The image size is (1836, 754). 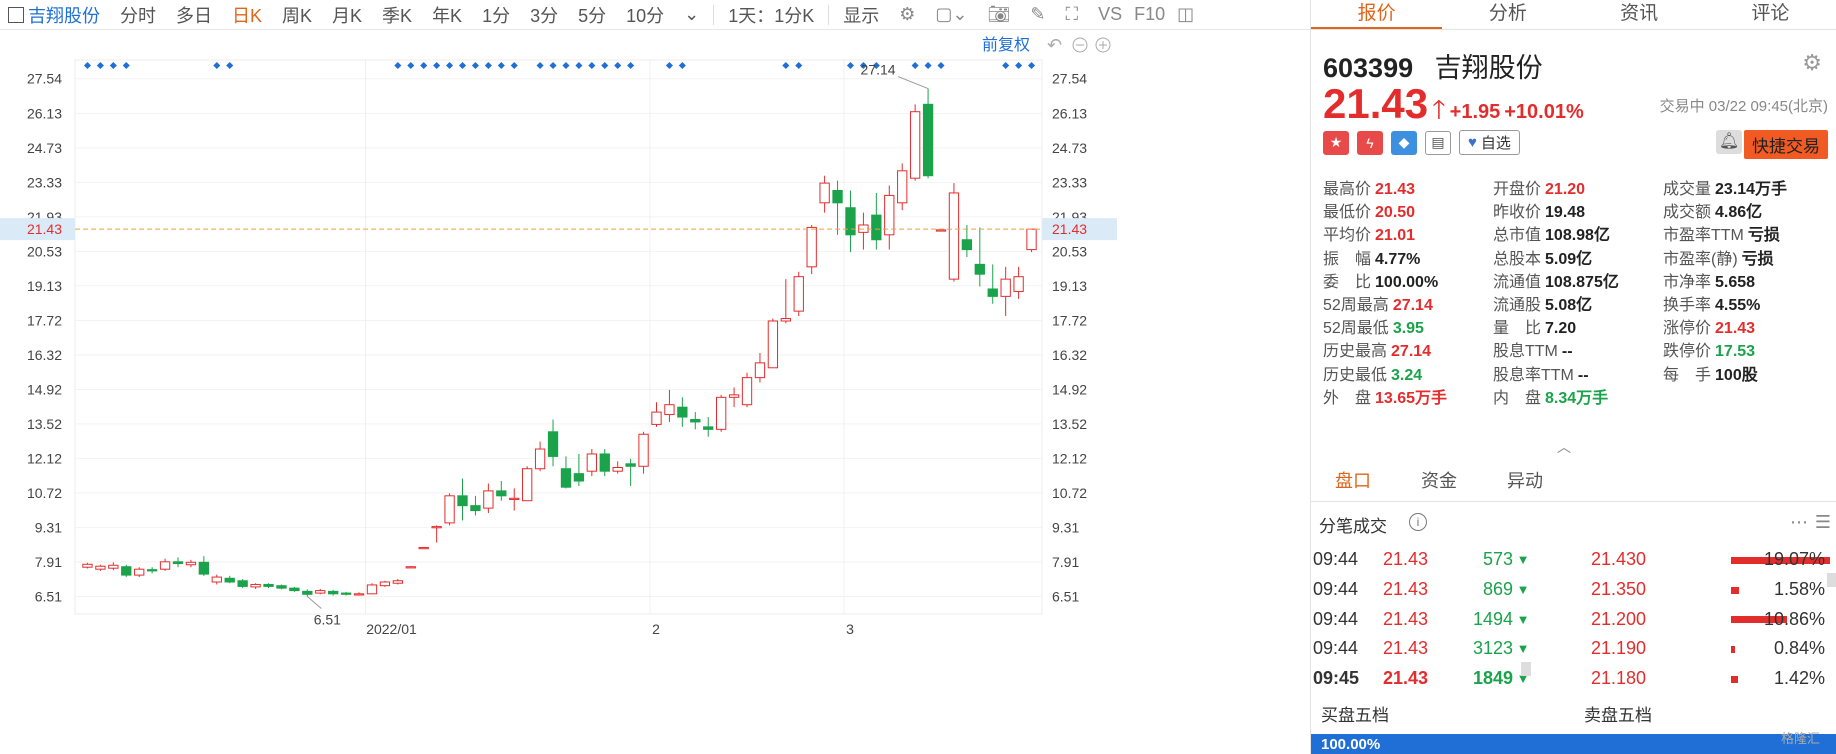 What do you see at coordinates (138, 15) in the screenshot?
I see `period-tab: 分时` at bounding box center [138, 15].